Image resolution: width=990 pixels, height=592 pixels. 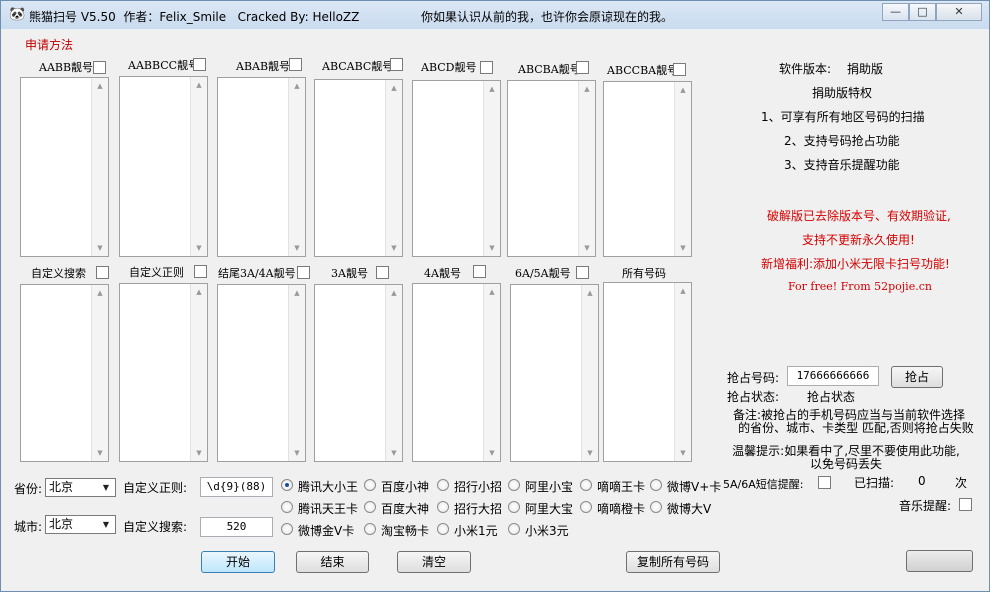 I want to click on list-aabb: ▲ ▼, so click(x=64, y=167).